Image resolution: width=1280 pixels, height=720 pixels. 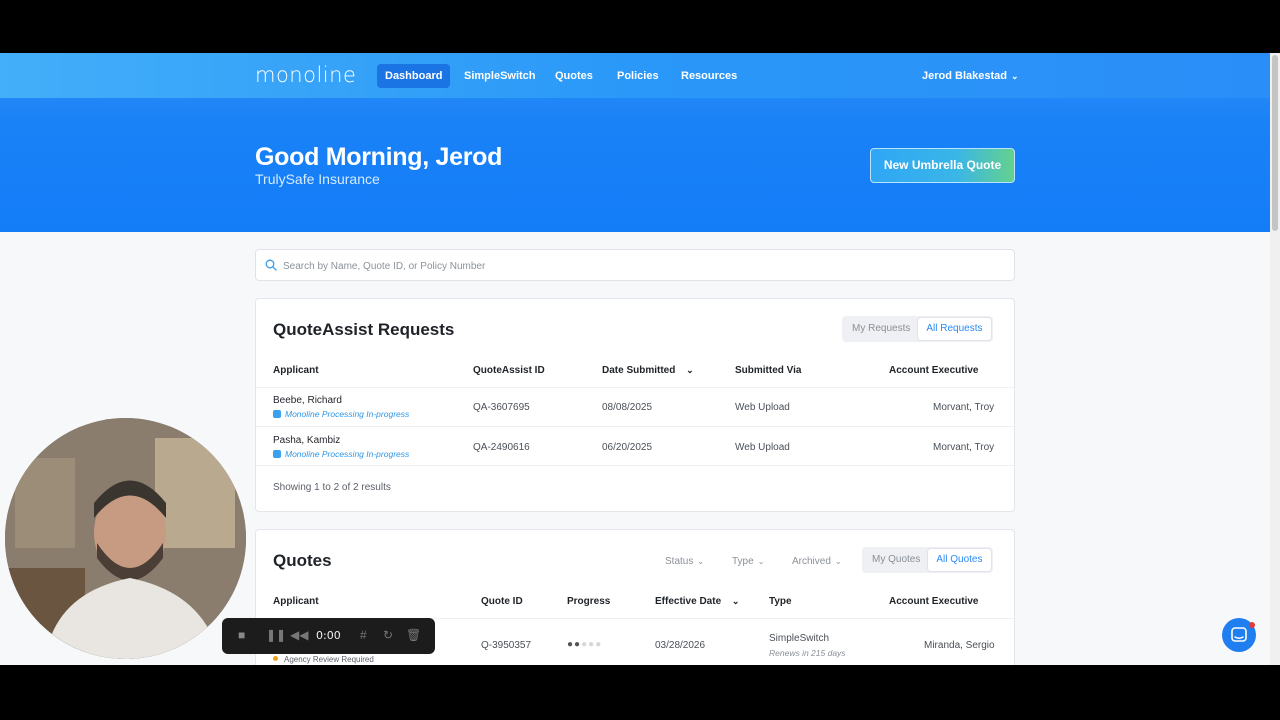 What do you see at coordinates (959, 645) in the screenshot?
I see `account-executive: Miranda, Sergio` at bounding box center [959, 645].